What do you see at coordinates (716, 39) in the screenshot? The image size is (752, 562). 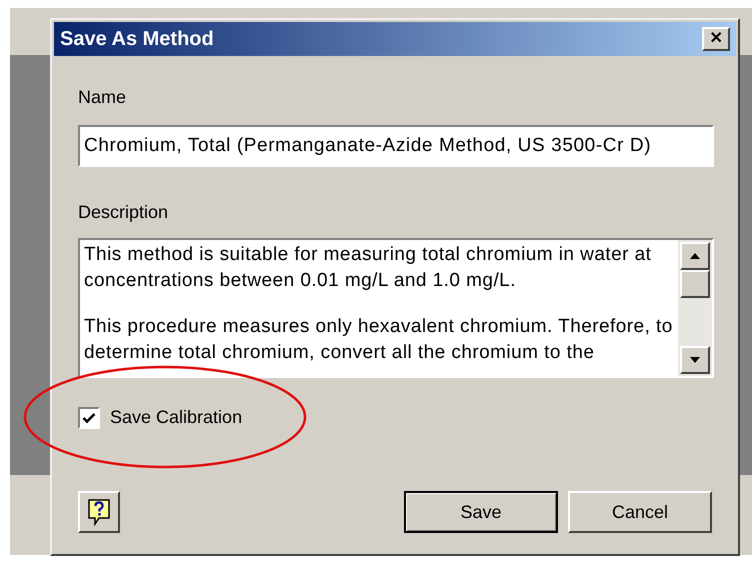 I see `close-button: ✕` at bounding box center [716, 39].